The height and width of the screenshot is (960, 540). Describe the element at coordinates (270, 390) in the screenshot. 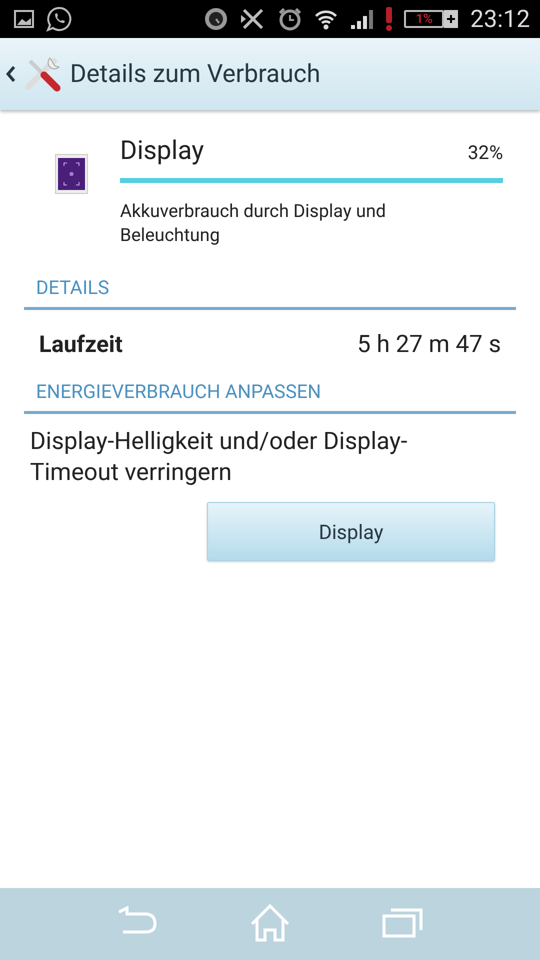

I see `section-header: ENERGIEVERBRAUCH ANPASSEN` at that location.